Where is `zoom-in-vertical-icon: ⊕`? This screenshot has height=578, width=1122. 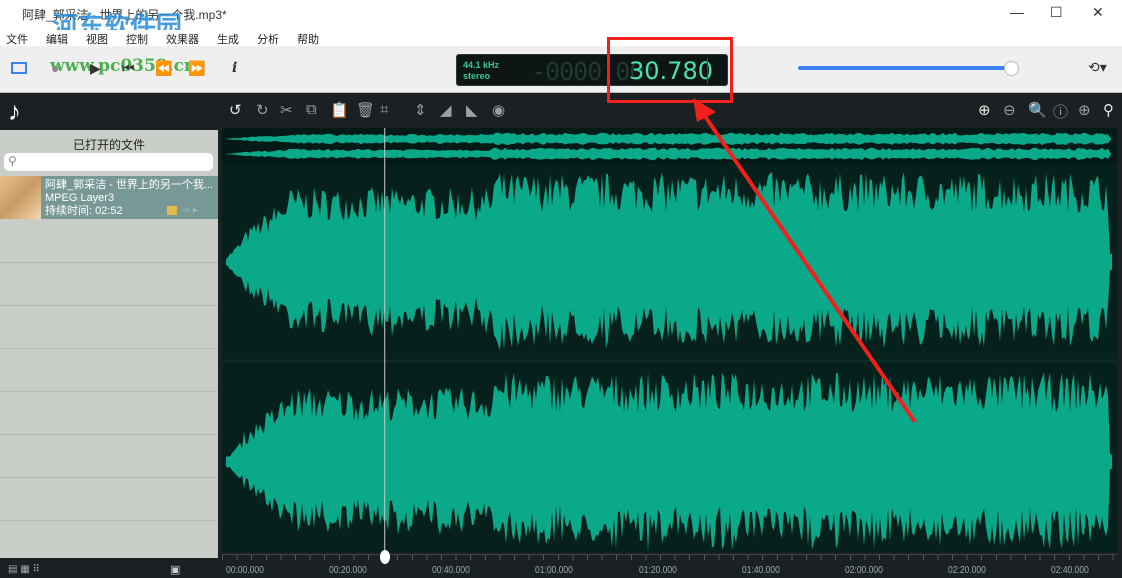 zoom-in-vertical-icon: ⊕ is located at coordinates (1084, 110).